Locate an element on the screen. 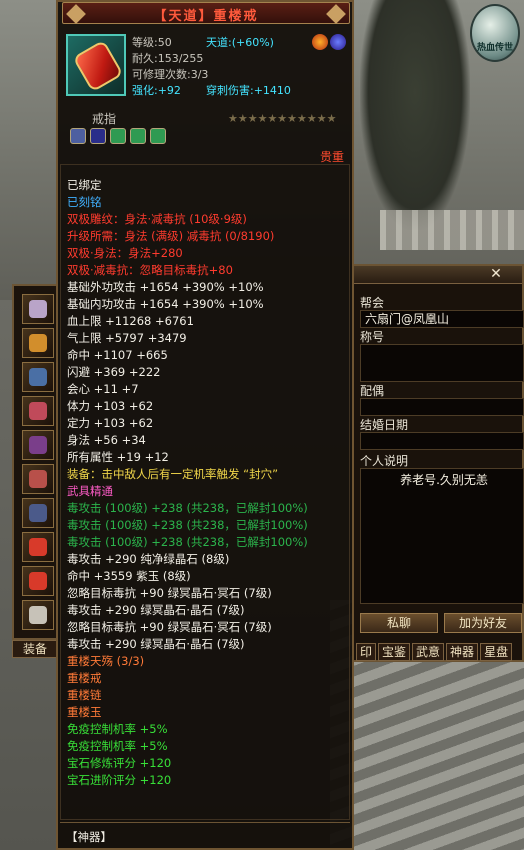 The height and width of the screenshot is (850, 524). panel-tab-row: 印 宝鉴 武意 神器 星盘 is located at coordinates (434, 652).